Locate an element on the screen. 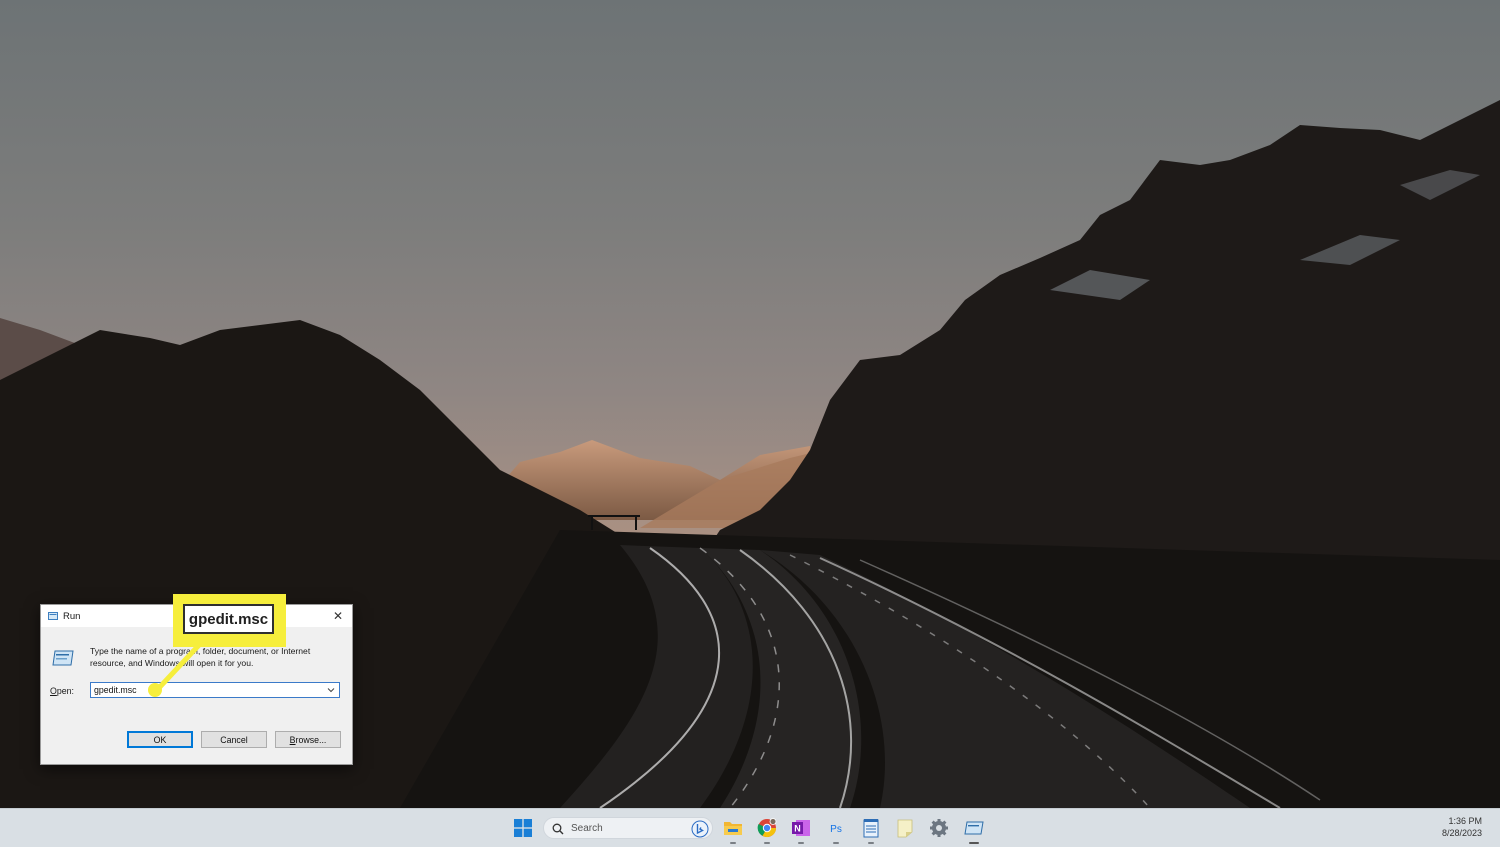 The height and width of the screenshot is (847, 1500). active-indicator is located at coordinates (974, 843).